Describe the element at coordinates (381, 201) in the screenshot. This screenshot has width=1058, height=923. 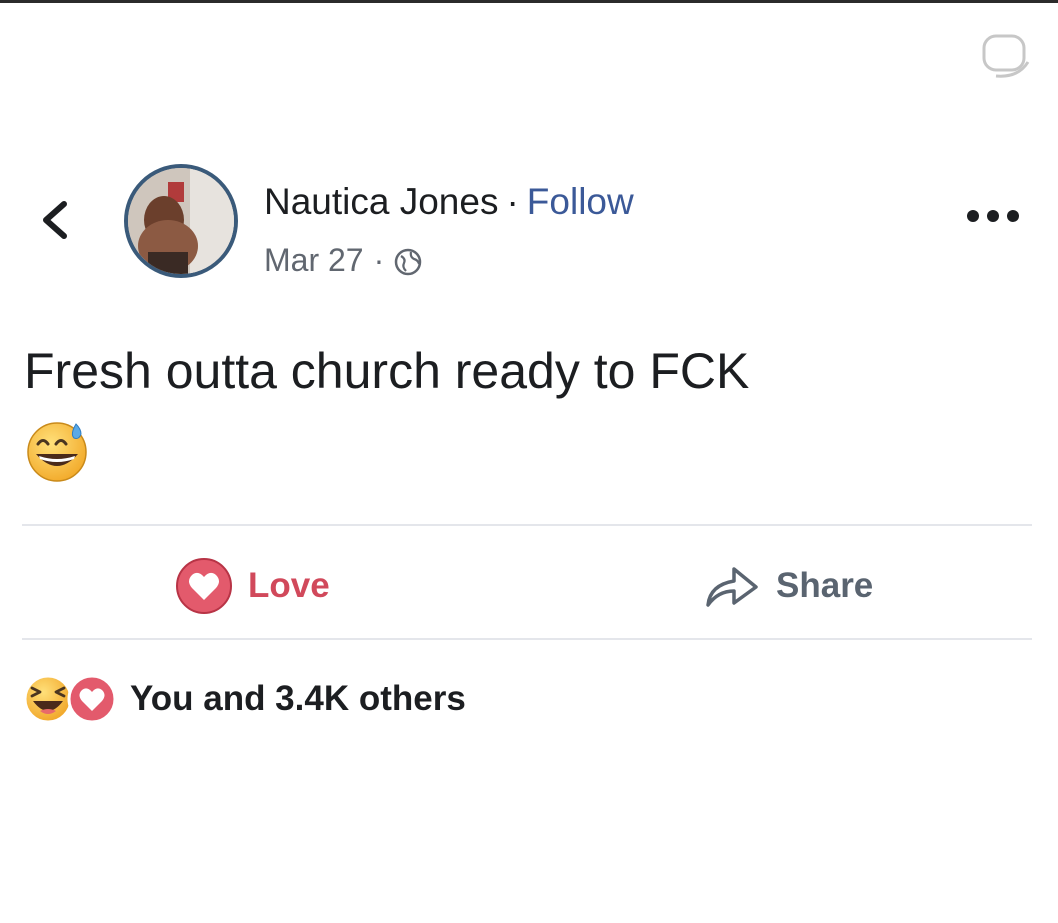
I see `author-name: Nautica Jones` at that location.